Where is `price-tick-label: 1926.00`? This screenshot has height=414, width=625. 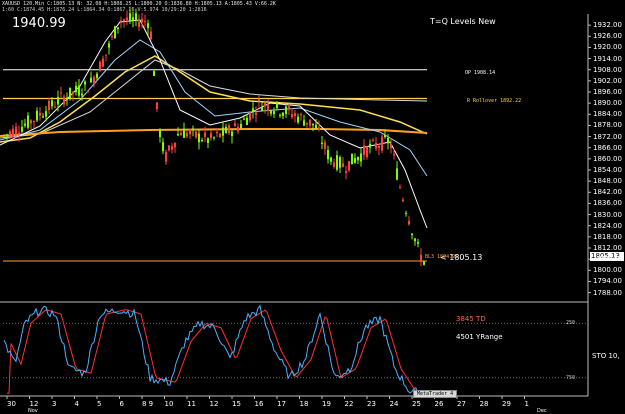 price-tick-label: 1926.00 is located at coordinates (607, 36).